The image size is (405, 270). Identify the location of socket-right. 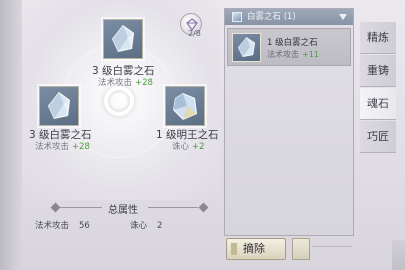
(185, 106).